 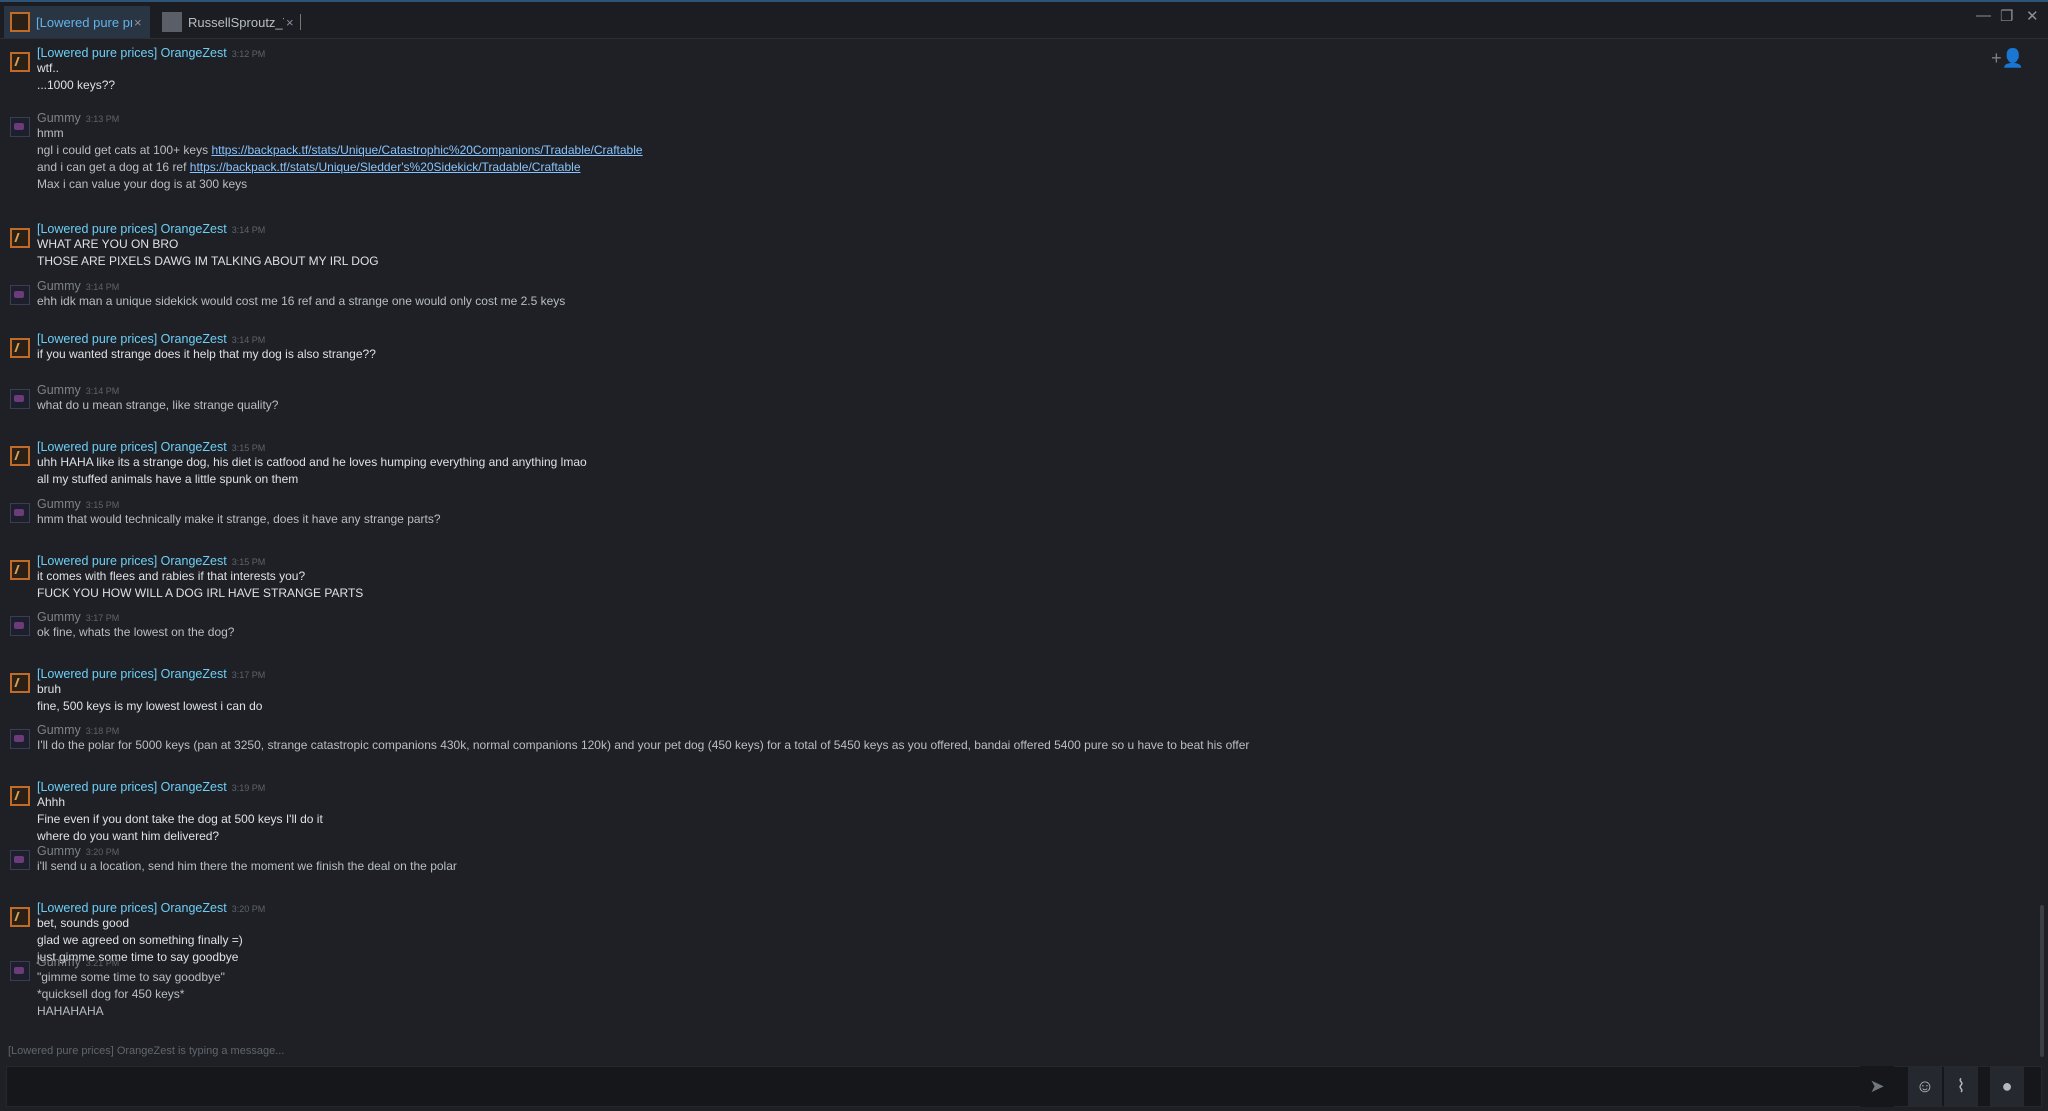 I want to click on message-line: Max i can value your dog is at 300 keys, so click(x=142, y=184).